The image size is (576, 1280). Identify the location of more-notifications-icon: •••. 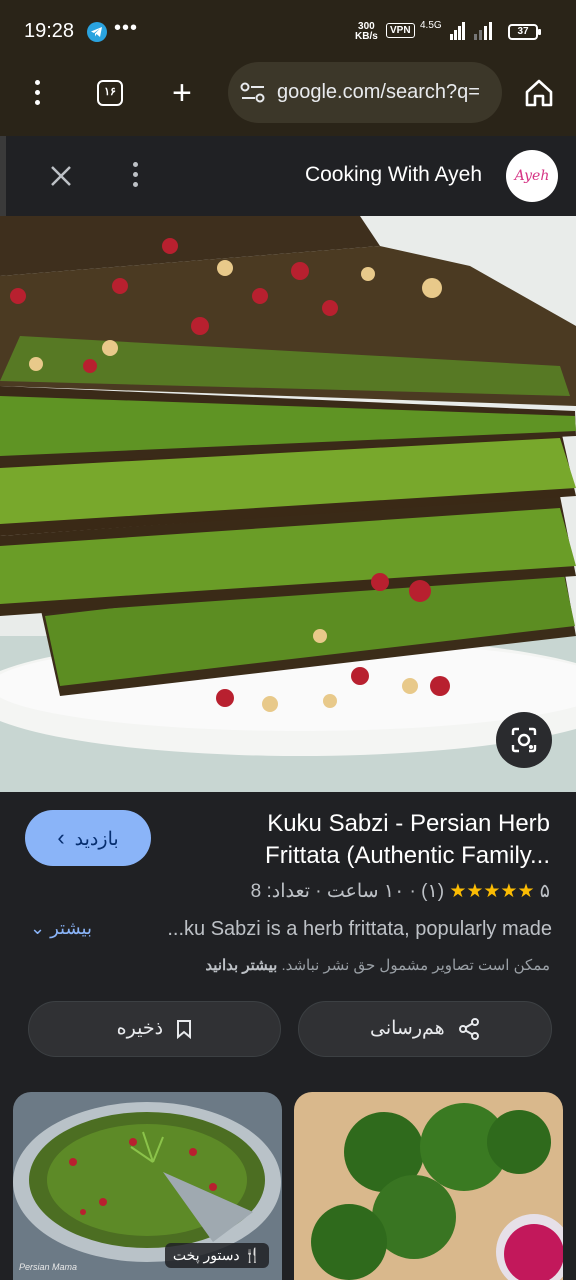
(126, 28).